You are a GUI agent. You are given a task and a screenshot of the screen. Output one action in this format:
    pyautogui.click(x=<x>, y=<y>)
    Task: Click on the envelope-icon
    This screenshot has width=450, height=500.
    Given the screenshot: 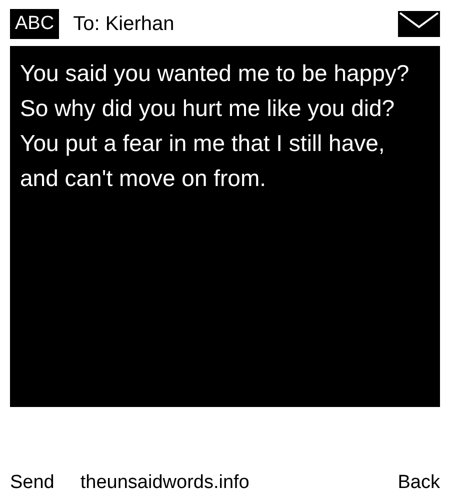 What is the action you would take?
    pyautogui.click(x=419, y=24)
    